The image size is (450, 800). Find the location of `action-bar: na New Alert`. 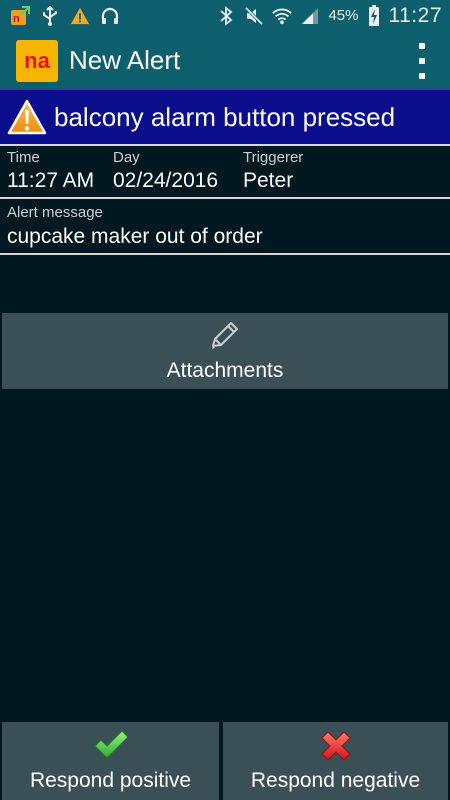

action-bar: na New Alert is located at coordinates (225, 60).